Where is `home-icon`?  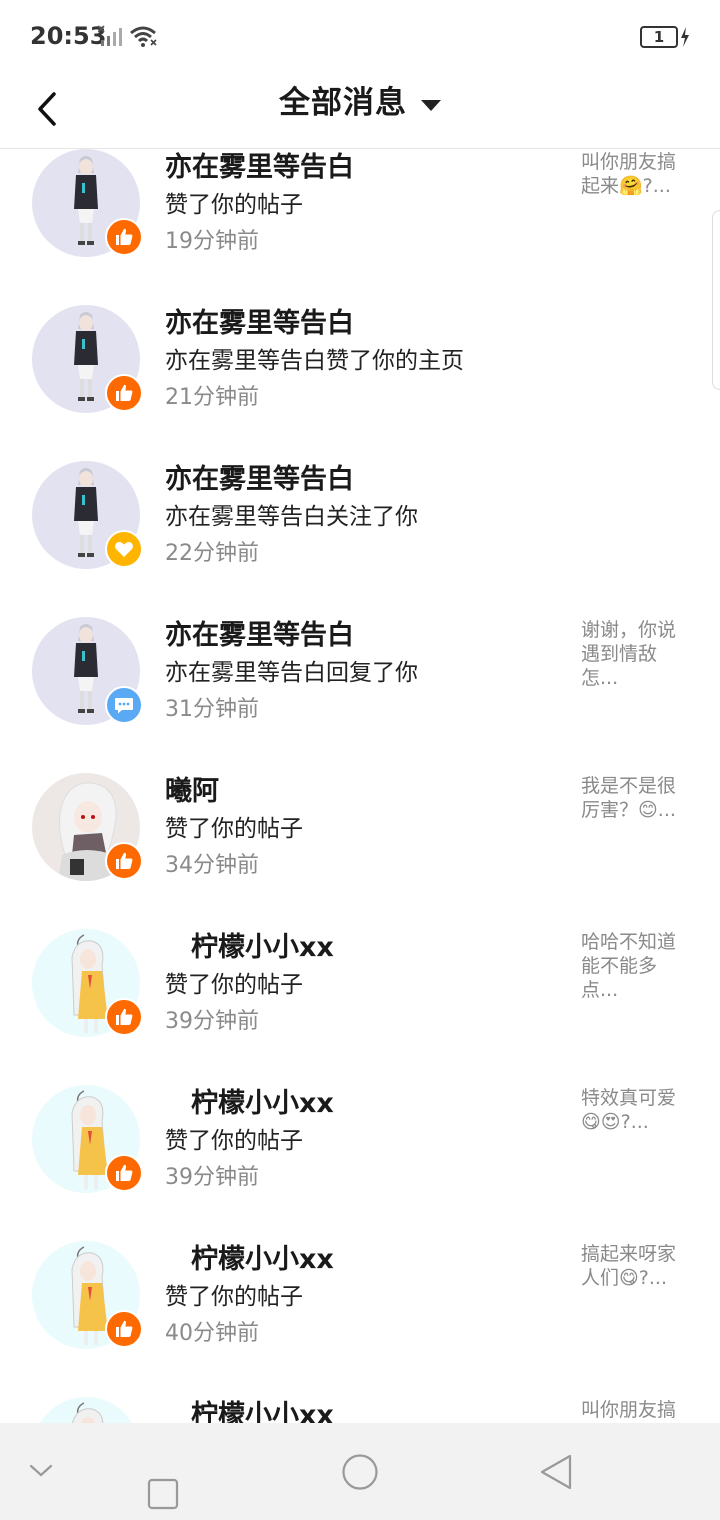 home-icon is located at coordinates (360, 1472).